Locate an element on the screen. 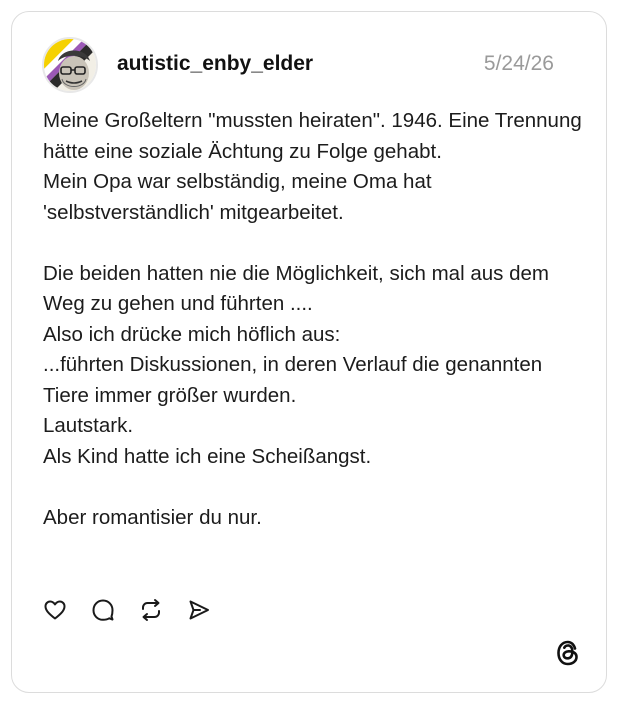 The height and width of the screenshot is (706, 620). avatar-illustration is located at coordinates (70, 65).